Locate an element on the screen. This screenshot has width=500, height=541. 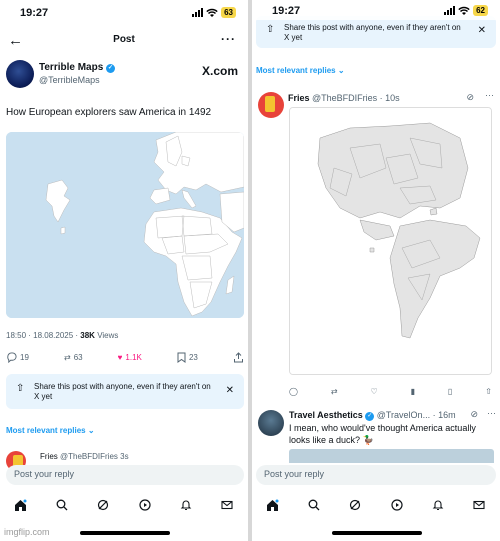
reply-name-row: Fries @TheBFDIFries · 10s is located at coordinates (344, 98).